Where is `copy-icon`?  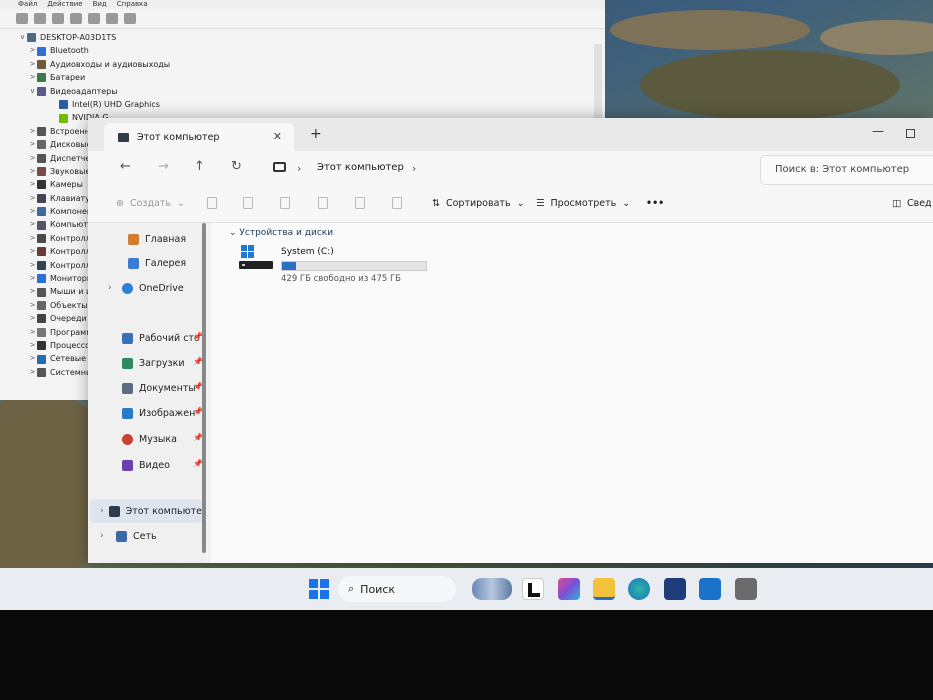
copy-icon is located at coordinates (248, 203).